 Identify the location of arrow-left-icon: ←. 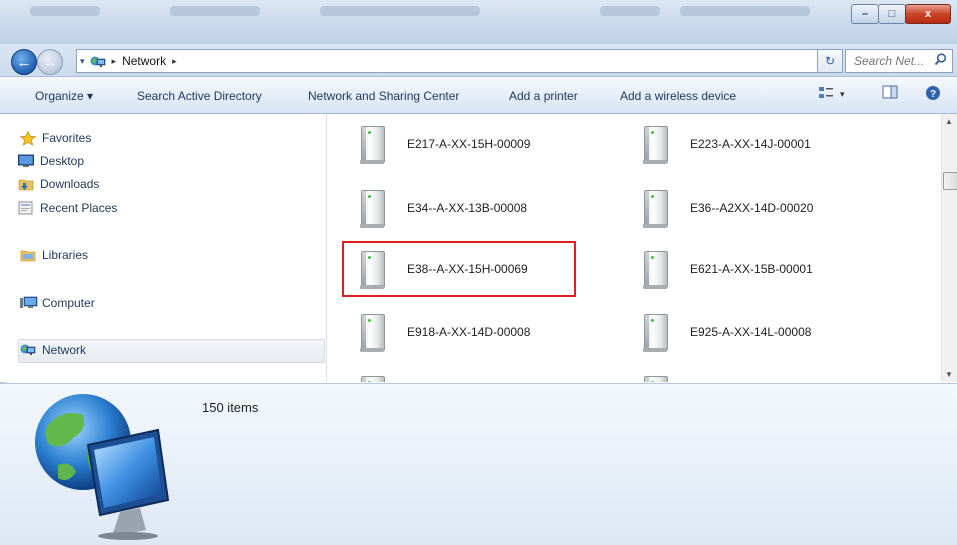
(24, 62).